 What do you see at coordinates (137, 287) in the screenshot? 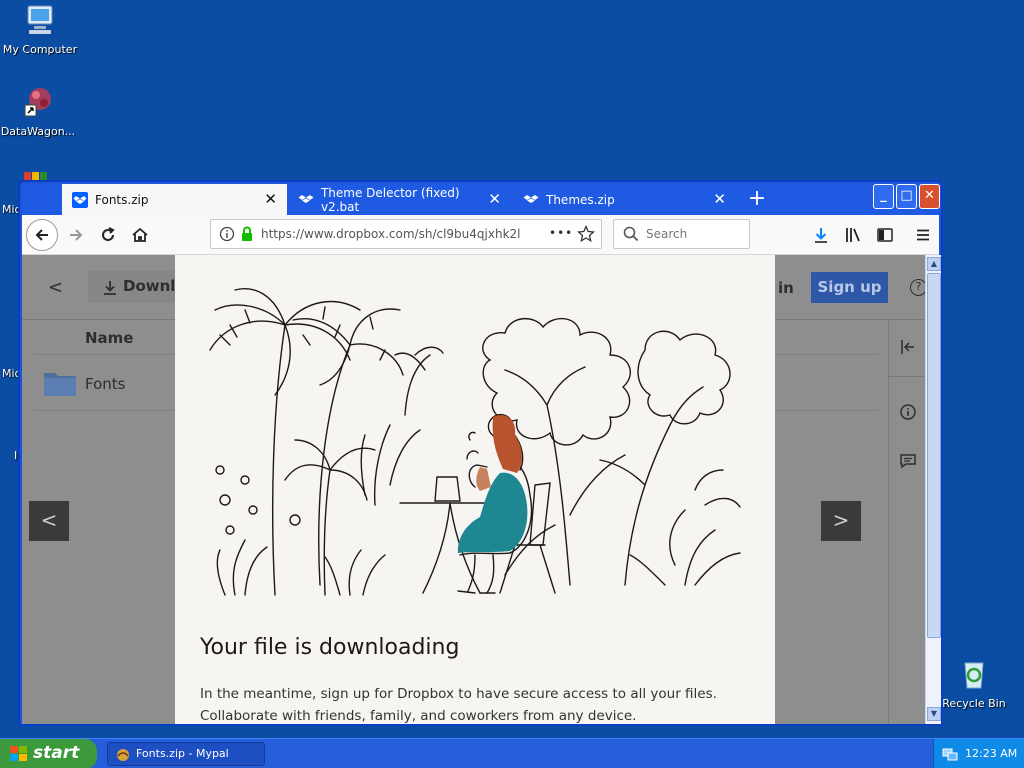
I see `download-button: Downlo` at bounding box center [137, 287].